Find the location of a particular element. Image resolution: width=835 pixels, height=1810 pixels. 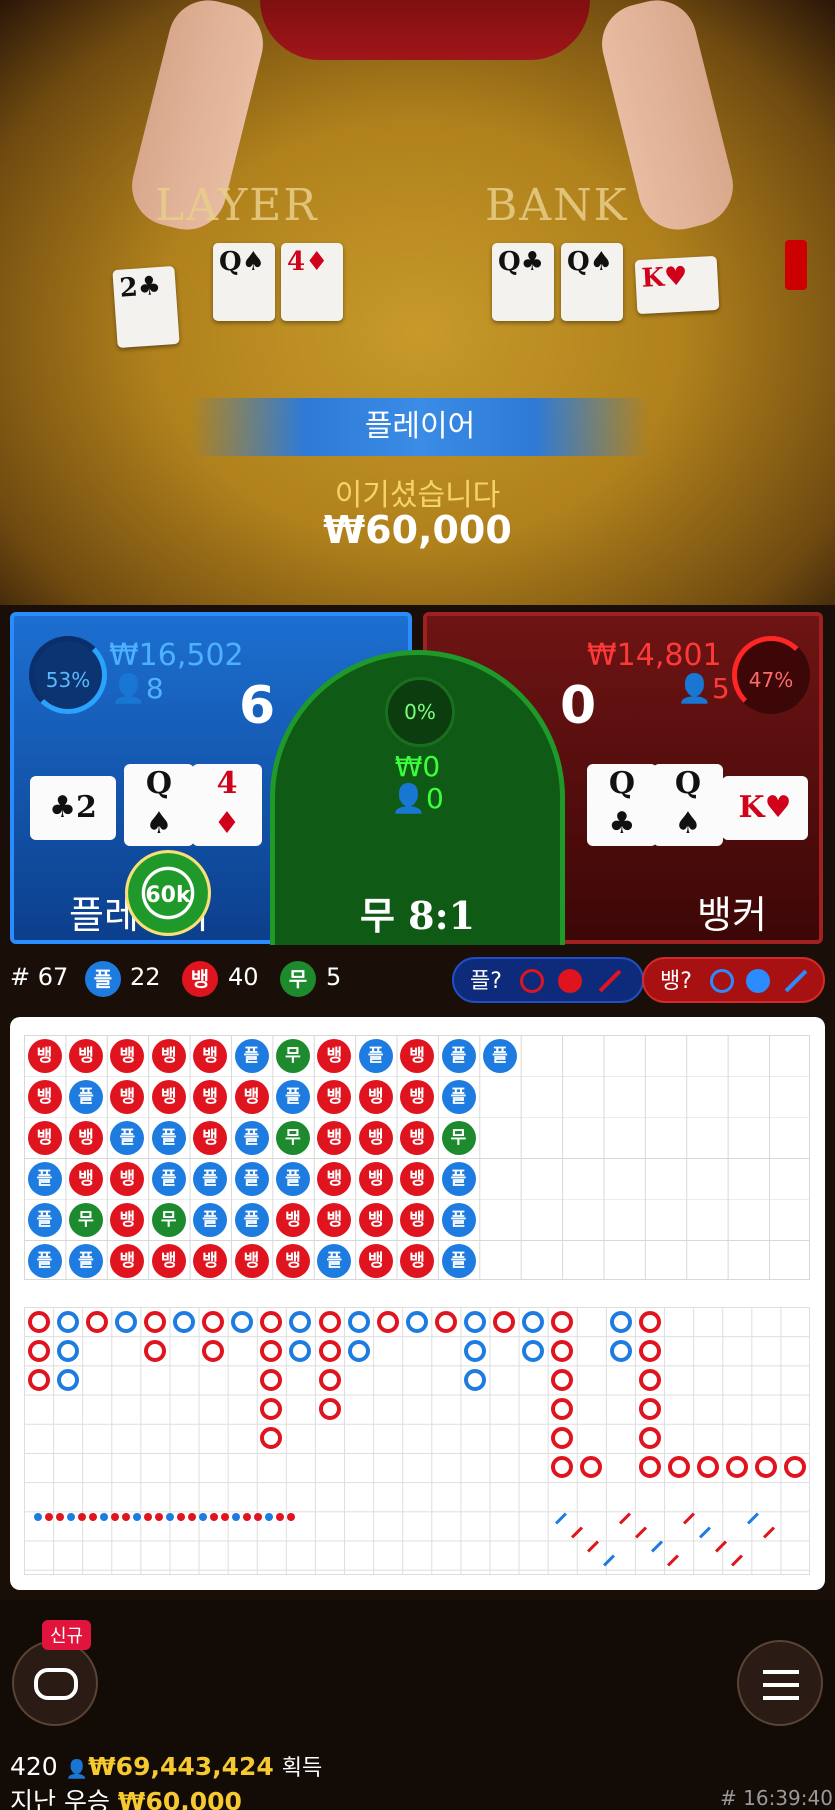

ask-banker-label: 뱅? is located at coordinates (676, 981).